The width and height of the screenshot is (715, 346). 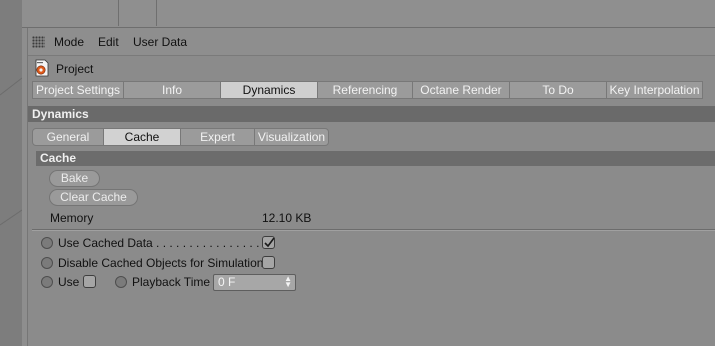 What do you see at coordinates (108, 42) in the screenshot?
I see `menu-edit: Edit` at bounding box center [108, 42].